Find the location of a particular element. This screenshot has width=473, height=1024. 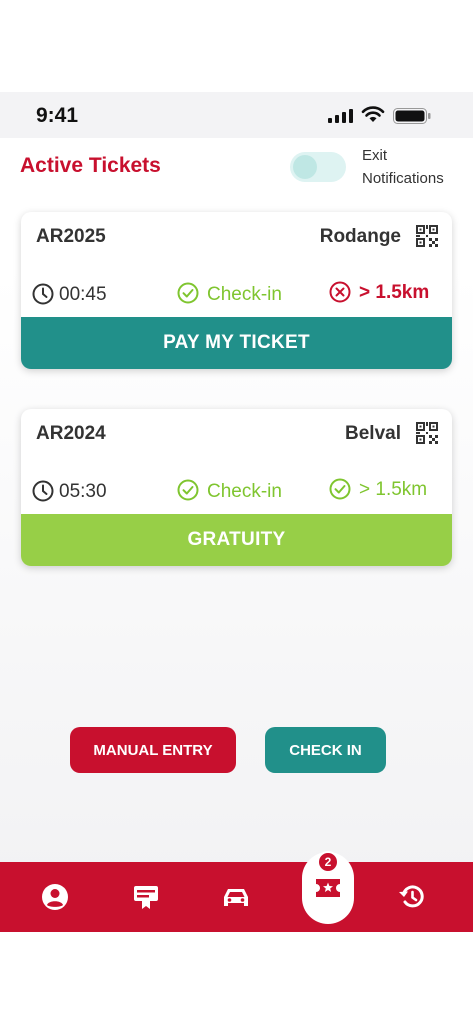

manual-entry-button: MANUAL ENTRY is located at coordinates (153, 750).